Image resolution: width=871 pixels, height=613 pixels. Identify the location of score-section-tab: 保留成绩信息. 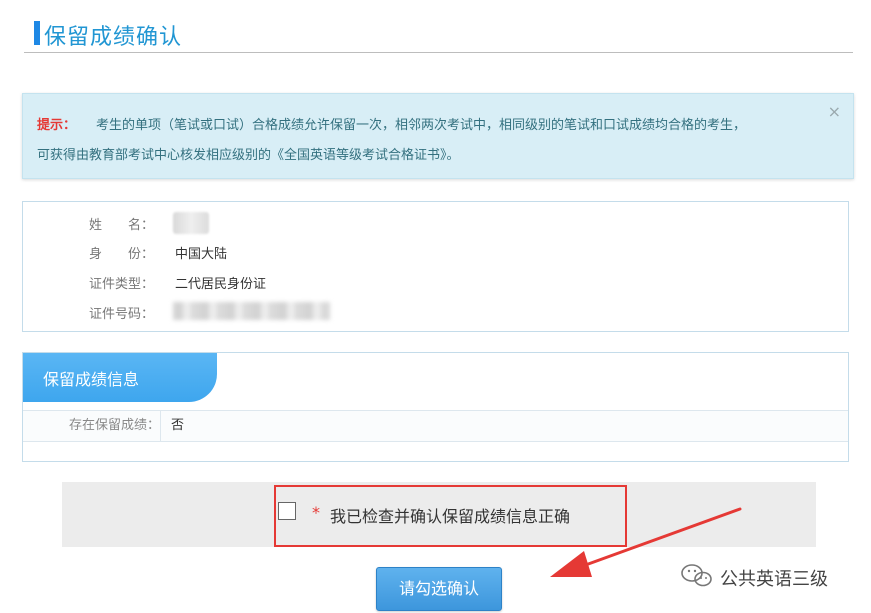
(120, 377).